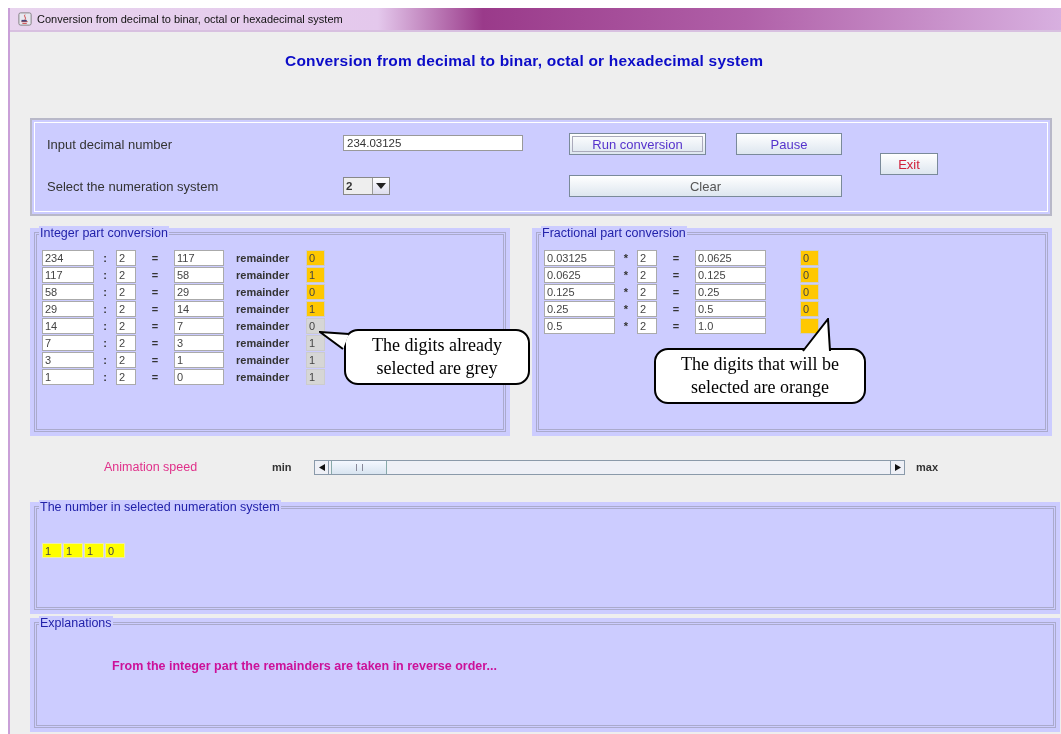 The height and width of the screenshot is (734, 1061). I want to click on product-field: 0.25, so click(730, 291).